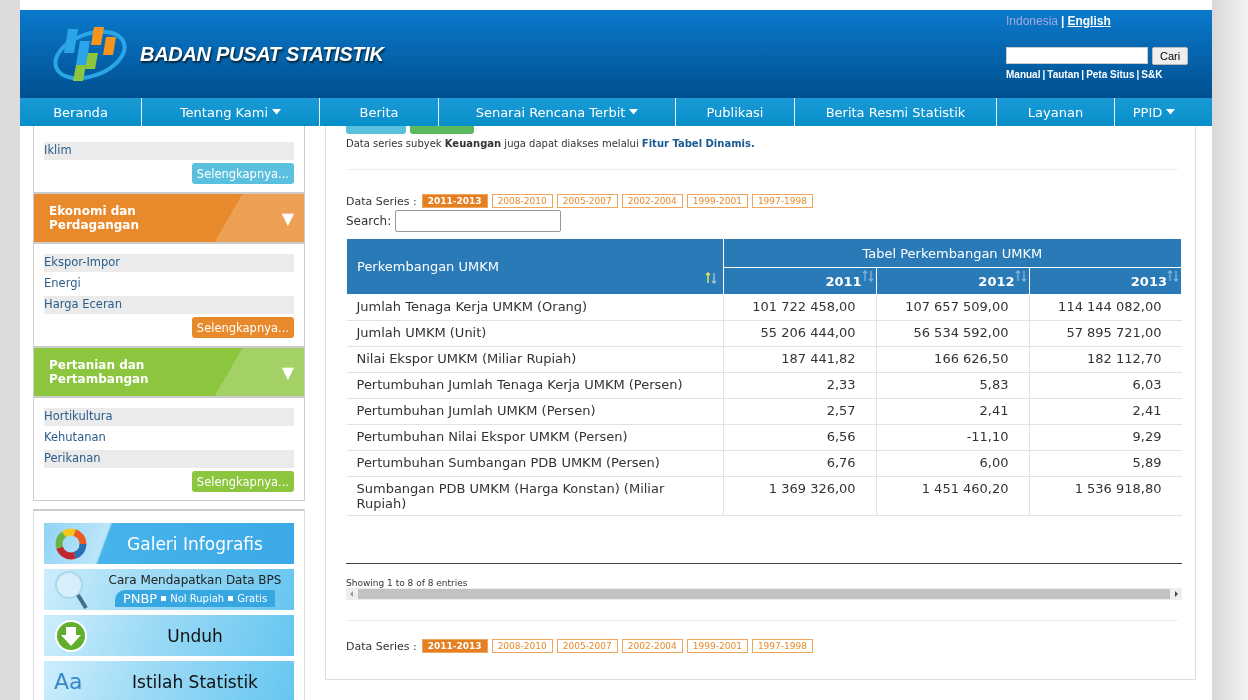 Image resolution: width=1248 pixels, height=700 pixels. Describe the element at coordinates (169, 151) in the screenshot. I see `category-link: Iklim` at that location.